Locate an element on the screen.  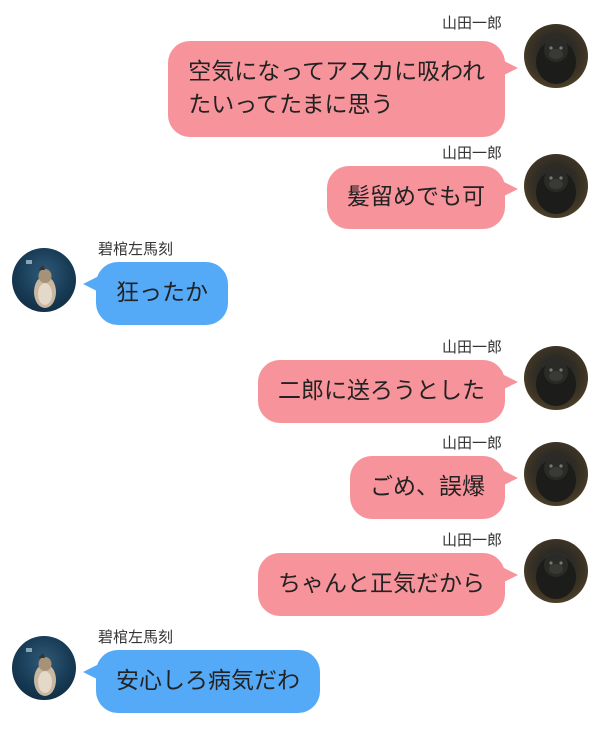
message-bubble: 狂ったか is located at coordinates (162, 293).